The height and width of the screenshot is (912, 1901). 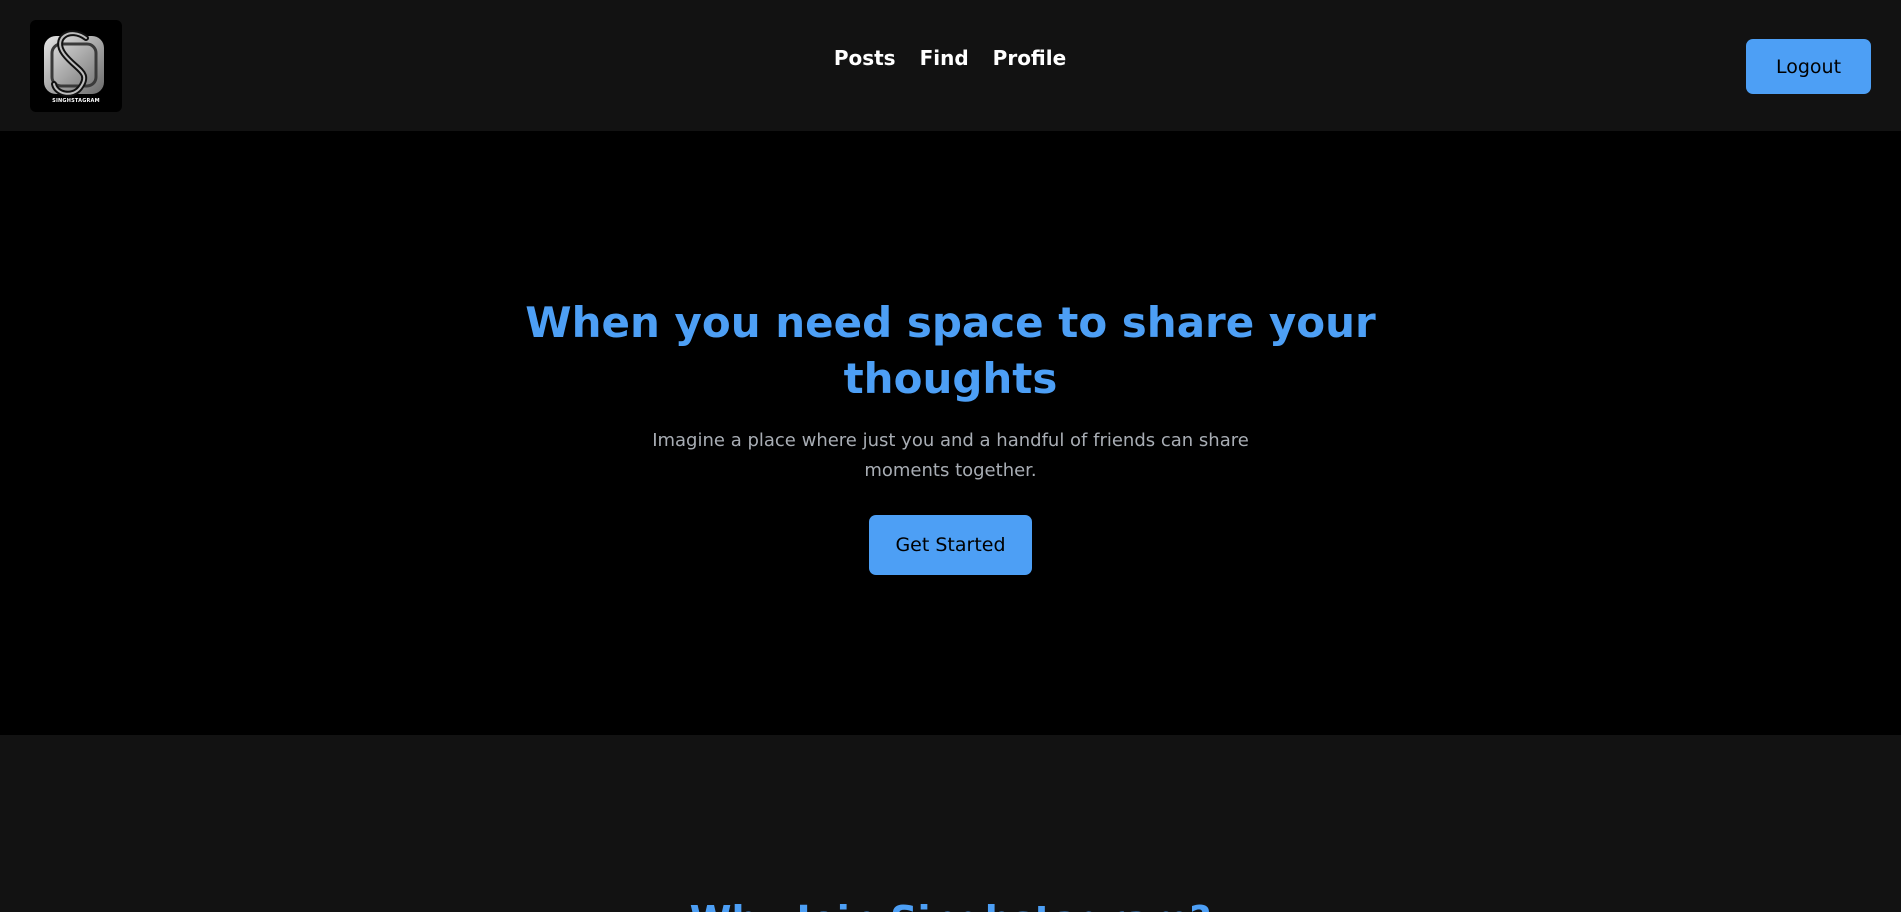 What do you see at coordinates (944, 58) in the screenshot?
I see `nav-link-find: Find` at bounding box center [944, 58].